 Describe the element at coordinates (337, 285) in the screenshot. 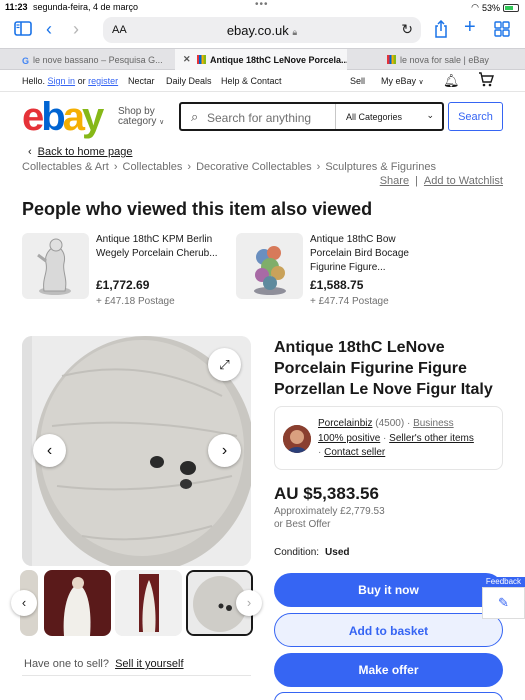

I see `recommendation-price: £1,588.75` at that location.